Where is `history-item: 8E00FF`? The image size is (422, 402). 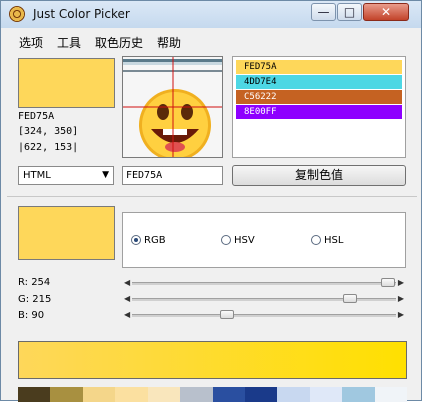
history-item: 8E00FF is located at coordinates (319, 112).